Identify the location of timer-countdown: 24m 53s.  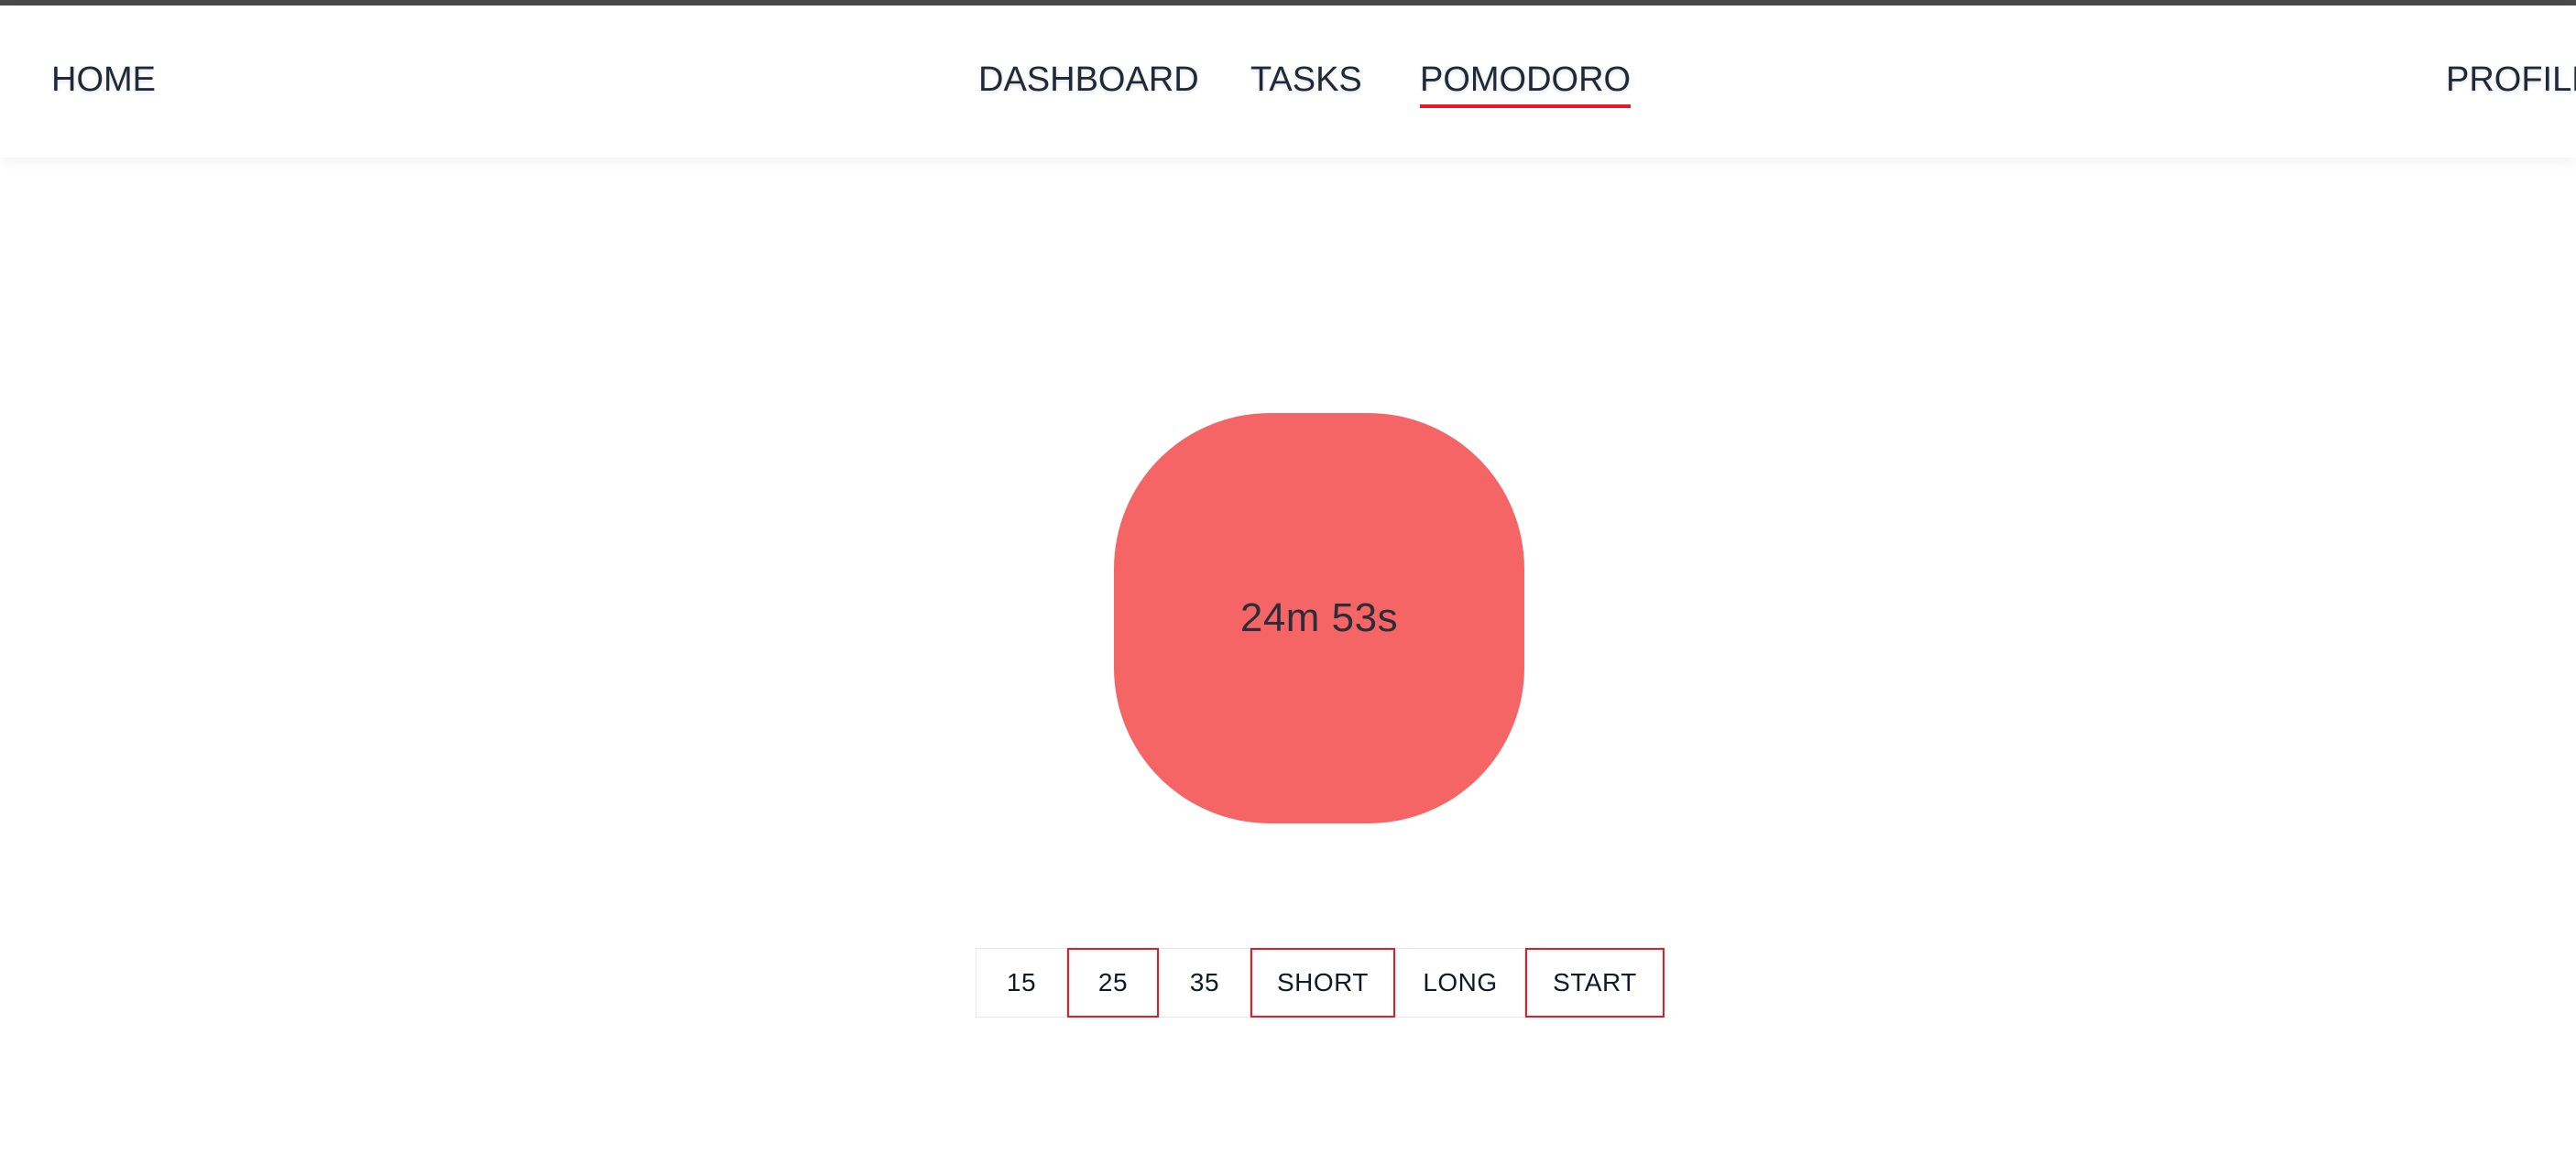
(1319, 617).